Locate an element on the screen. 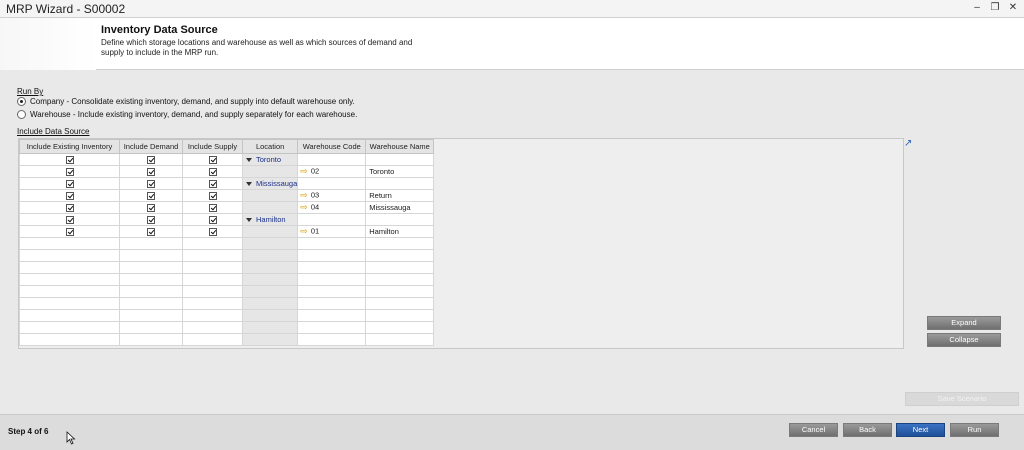 The height and width of the screenshot is (450, 1024). window-title: MRP Wizard - S00002 is located at coordinates (66, 9).